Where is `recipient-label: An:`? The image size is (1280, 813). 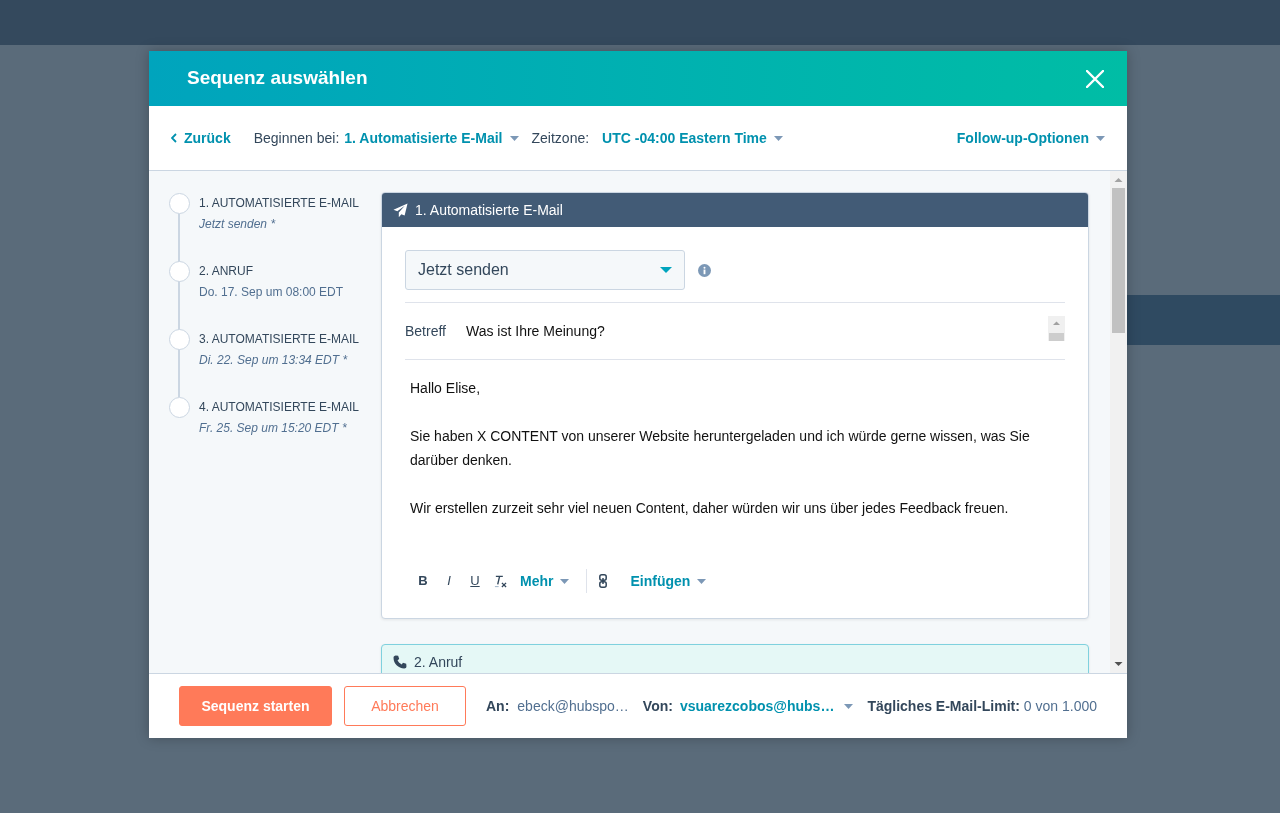 recipient-label: An: is located at coordinates (498, 706).